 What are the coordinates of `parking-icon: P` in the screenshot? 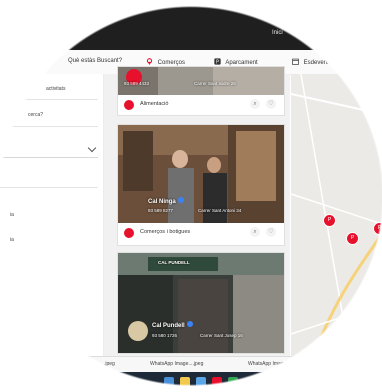 It's located at (217, 61).